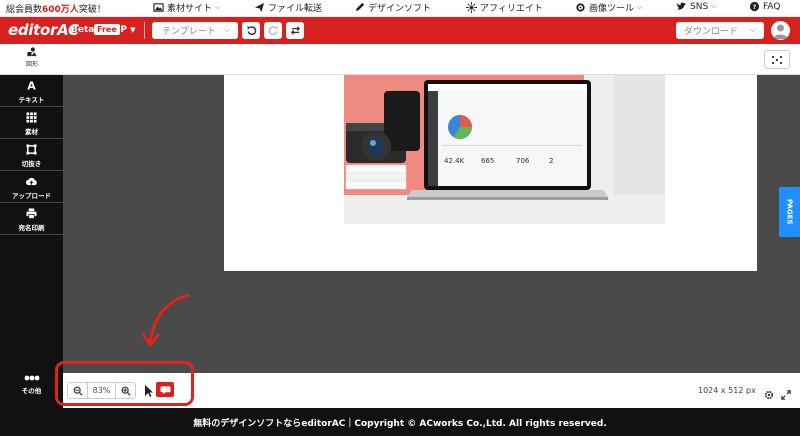 Image resolution: width=800 pixels, height=436 pixels. I want to click on user-avatar, so click(780, 30).